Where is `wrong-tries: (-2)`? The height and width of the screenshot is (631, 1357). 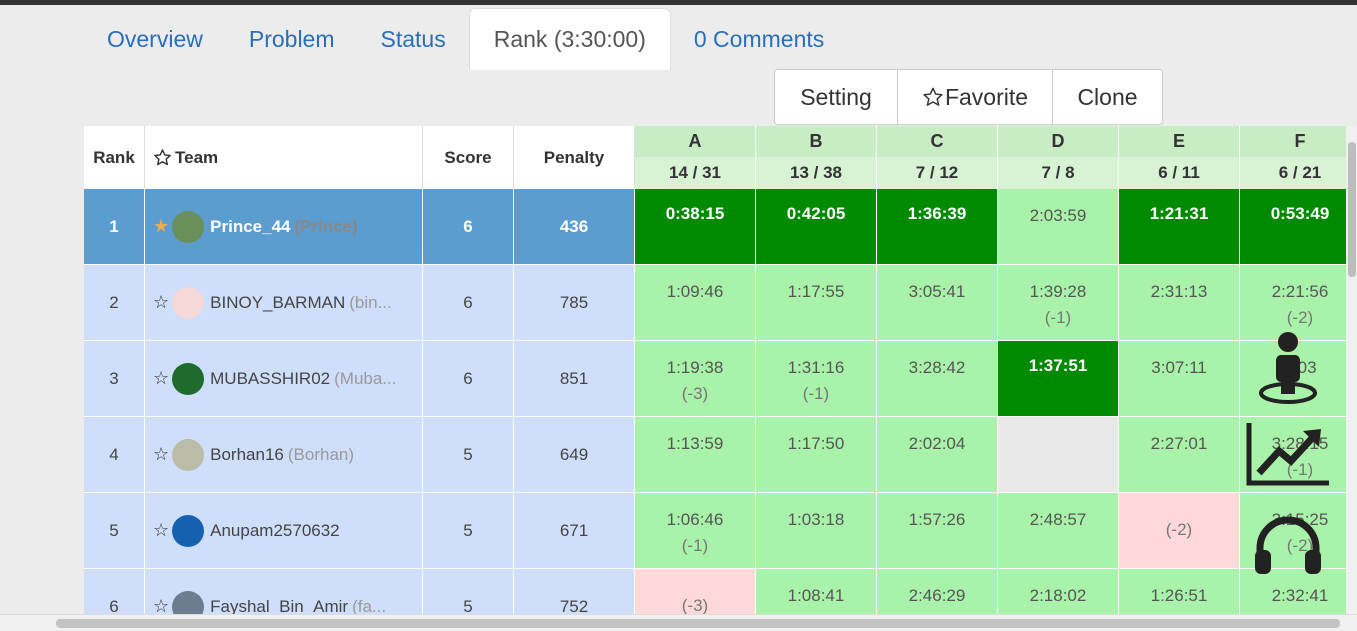 wrong-tries: (-2) is located at coordinates (1179, 529).